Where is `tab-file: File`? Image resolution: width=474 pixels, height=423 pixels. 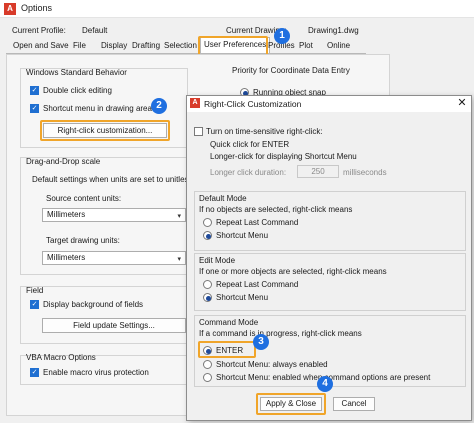 tab-file: File is located at coordinates (79, 46).